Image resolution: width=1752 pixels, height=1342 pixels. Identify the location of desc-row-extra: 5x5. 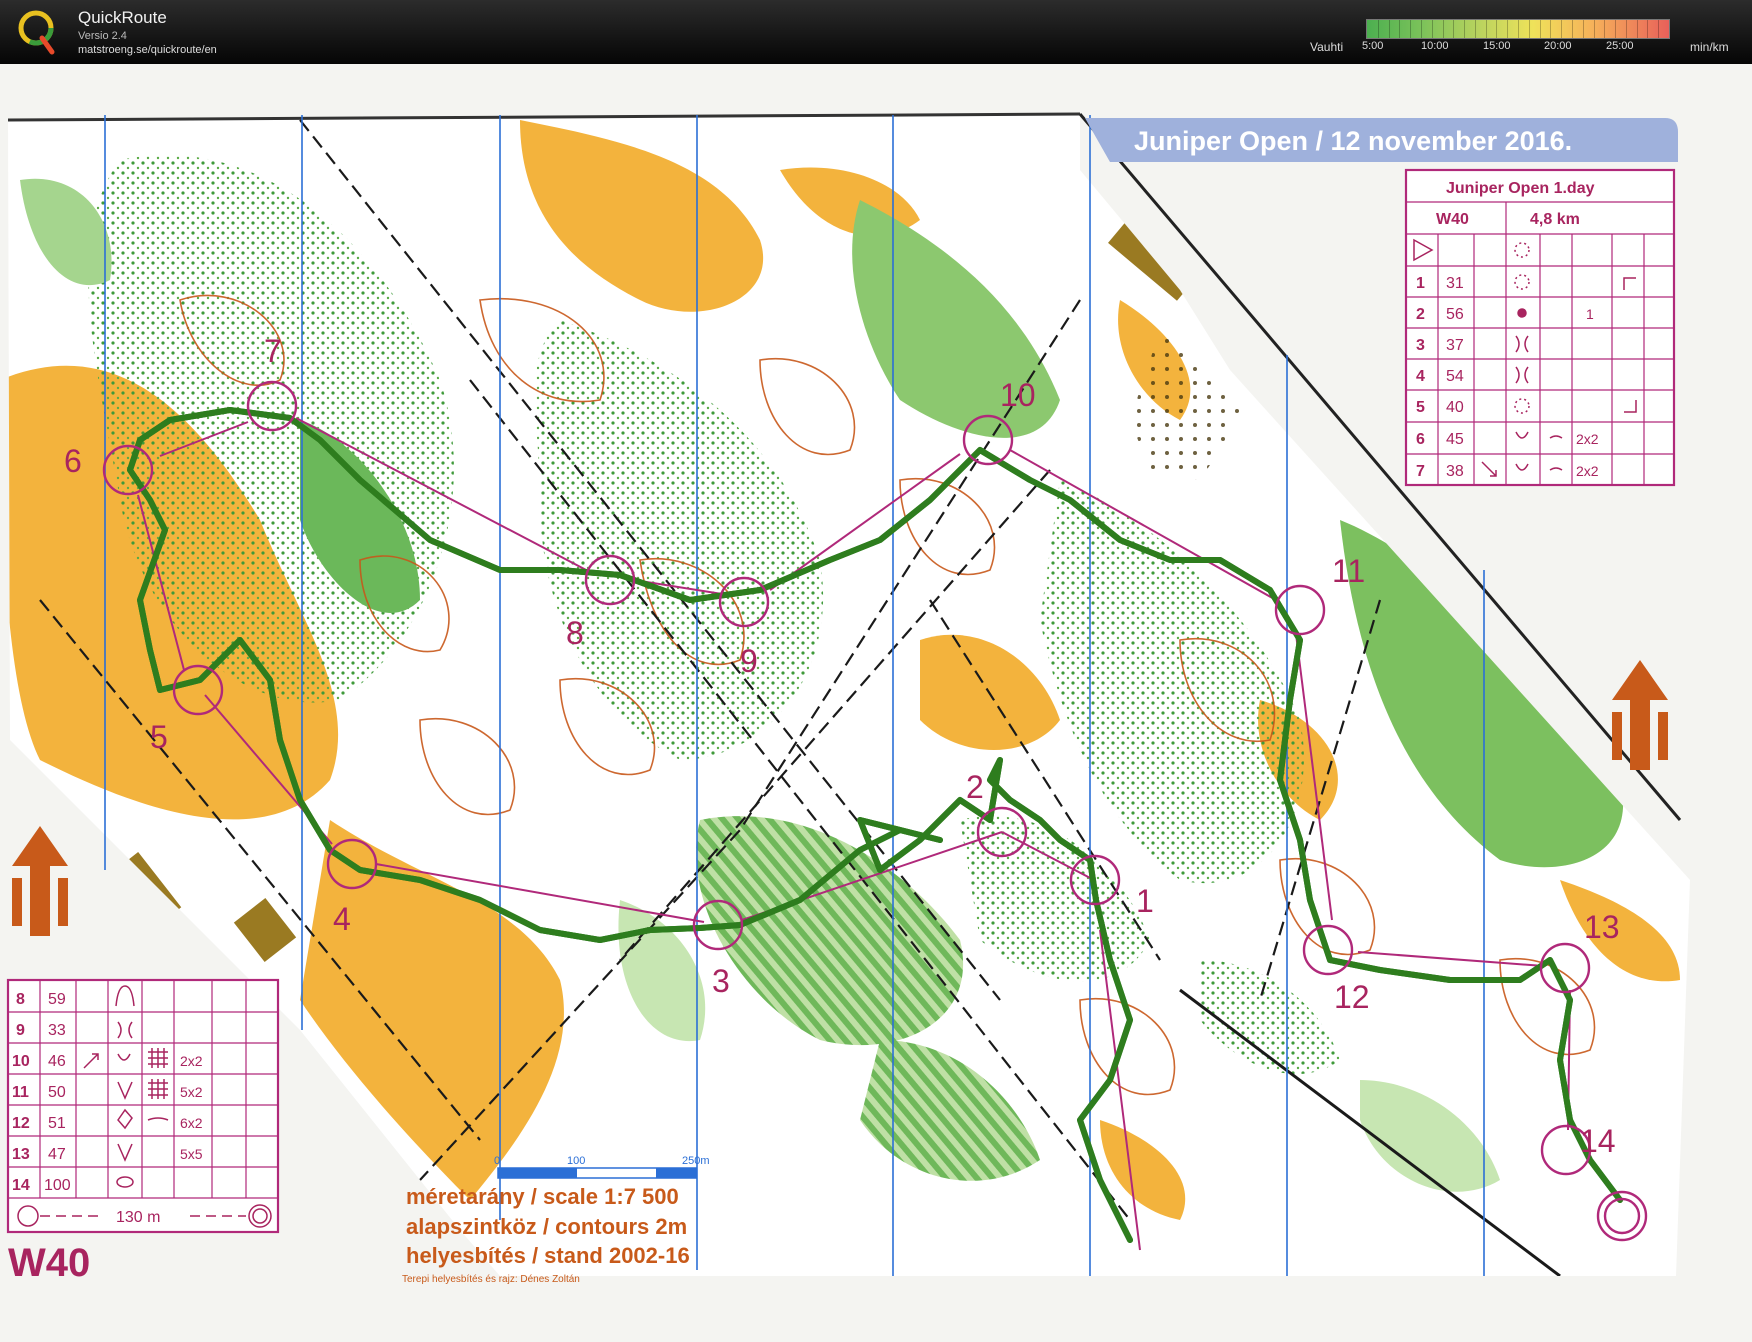
(191, 1154).